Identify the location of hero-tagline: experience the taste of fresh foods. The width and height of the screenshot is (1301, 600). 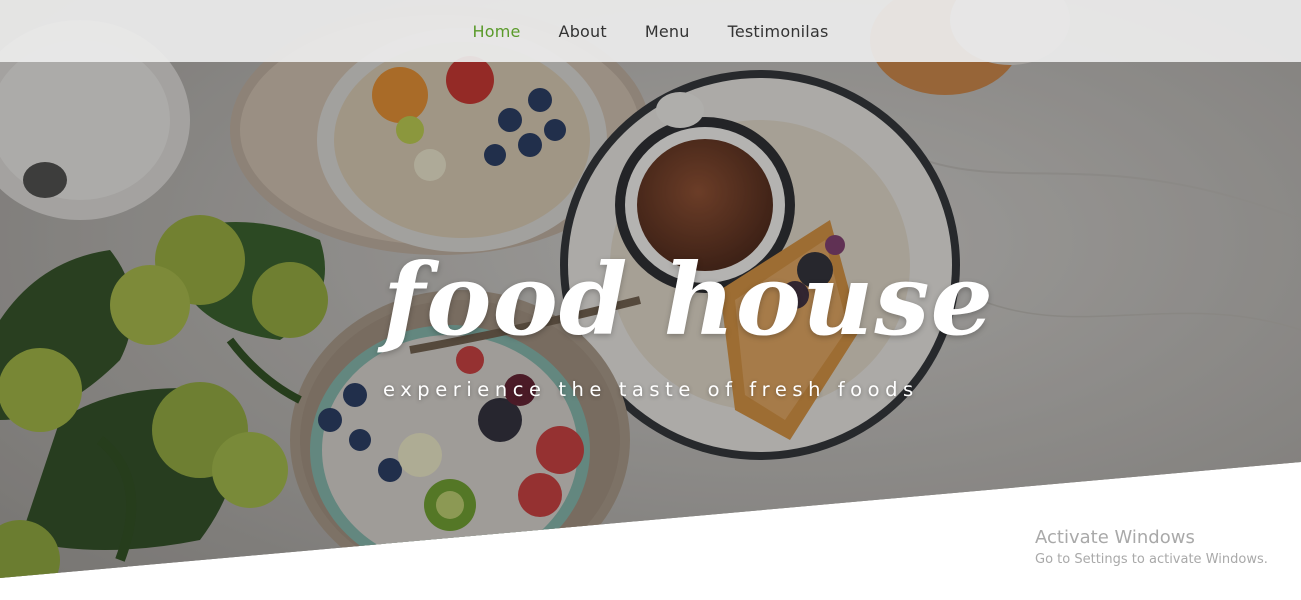
(651, 389).